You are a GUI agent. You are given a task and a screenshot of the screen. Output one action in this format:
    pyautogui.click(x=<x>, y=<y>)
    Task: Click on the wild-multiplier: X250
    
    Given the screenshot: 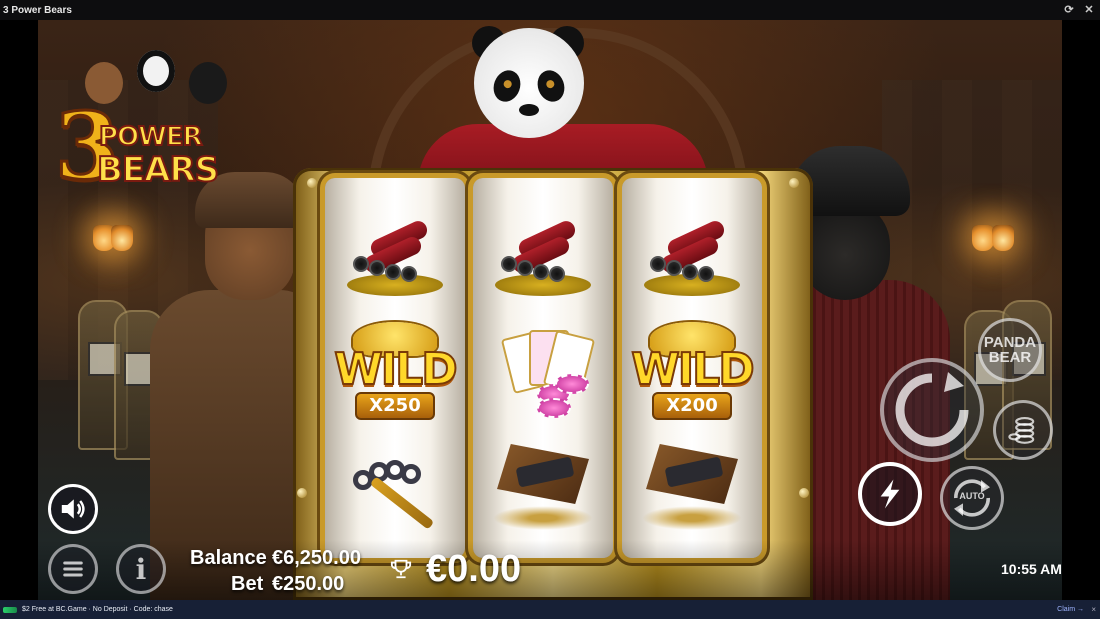 What is the action you would take?
    pyautogui.click(x=395, y=406)
    